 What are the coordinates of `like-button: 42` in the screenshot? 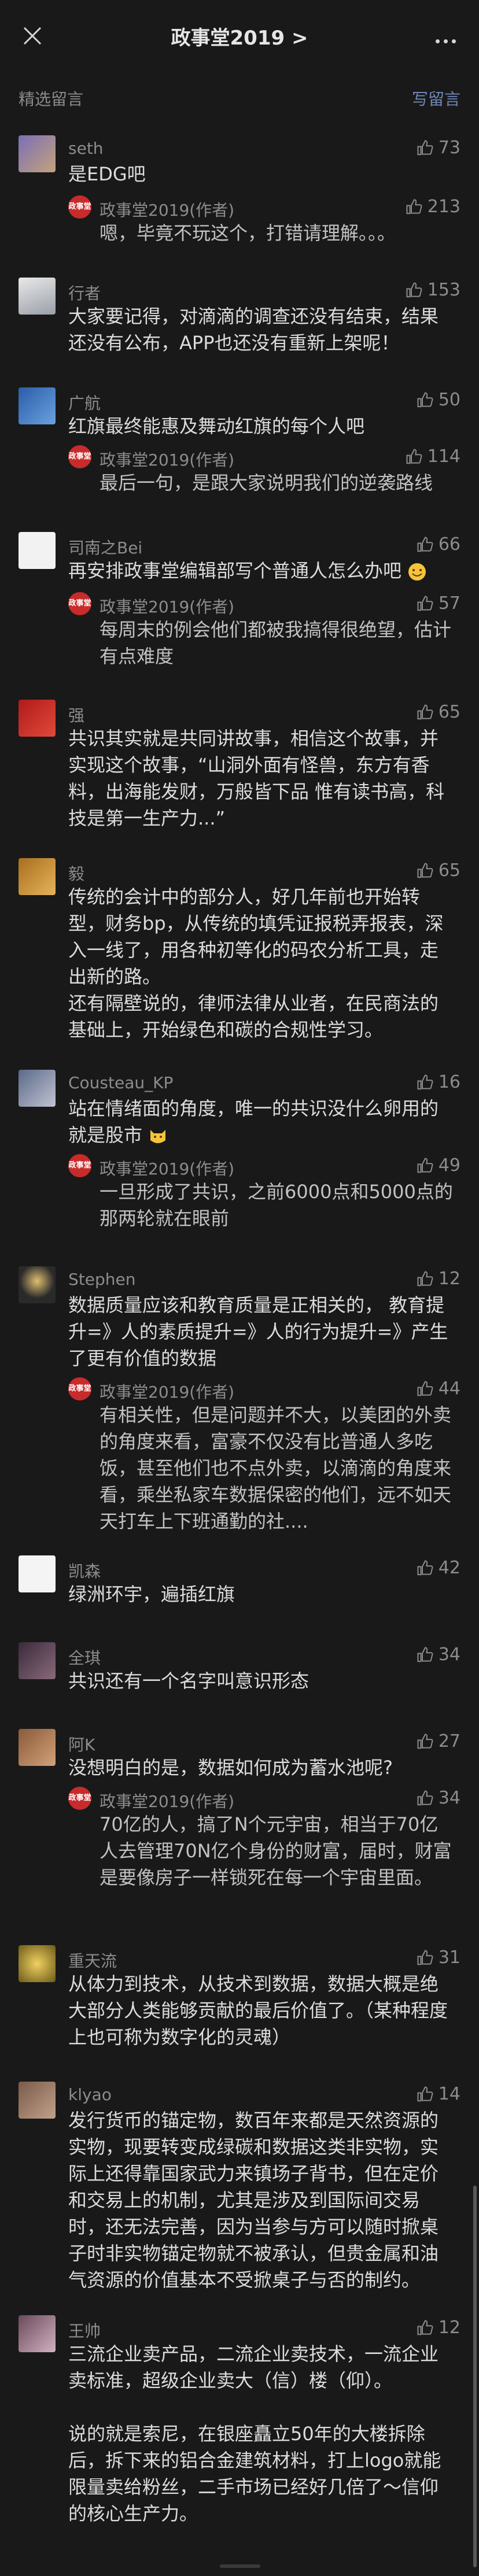 It's located at (439, 1568).